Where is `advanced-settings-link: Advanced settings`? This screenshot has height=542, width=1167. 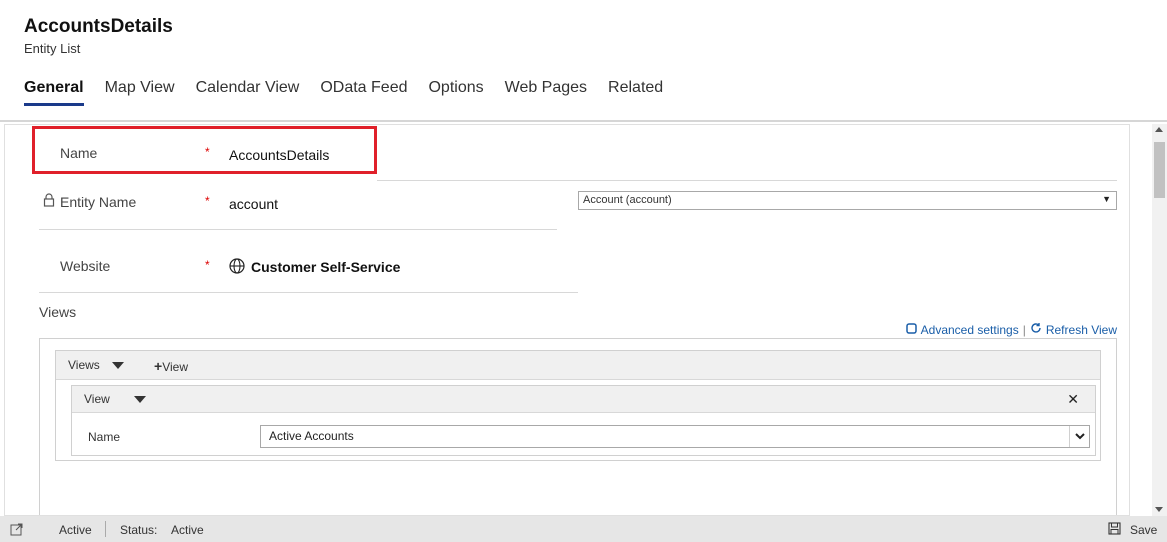 advanced-settings-link: Advanced settings is located at coordinates (970, 330).